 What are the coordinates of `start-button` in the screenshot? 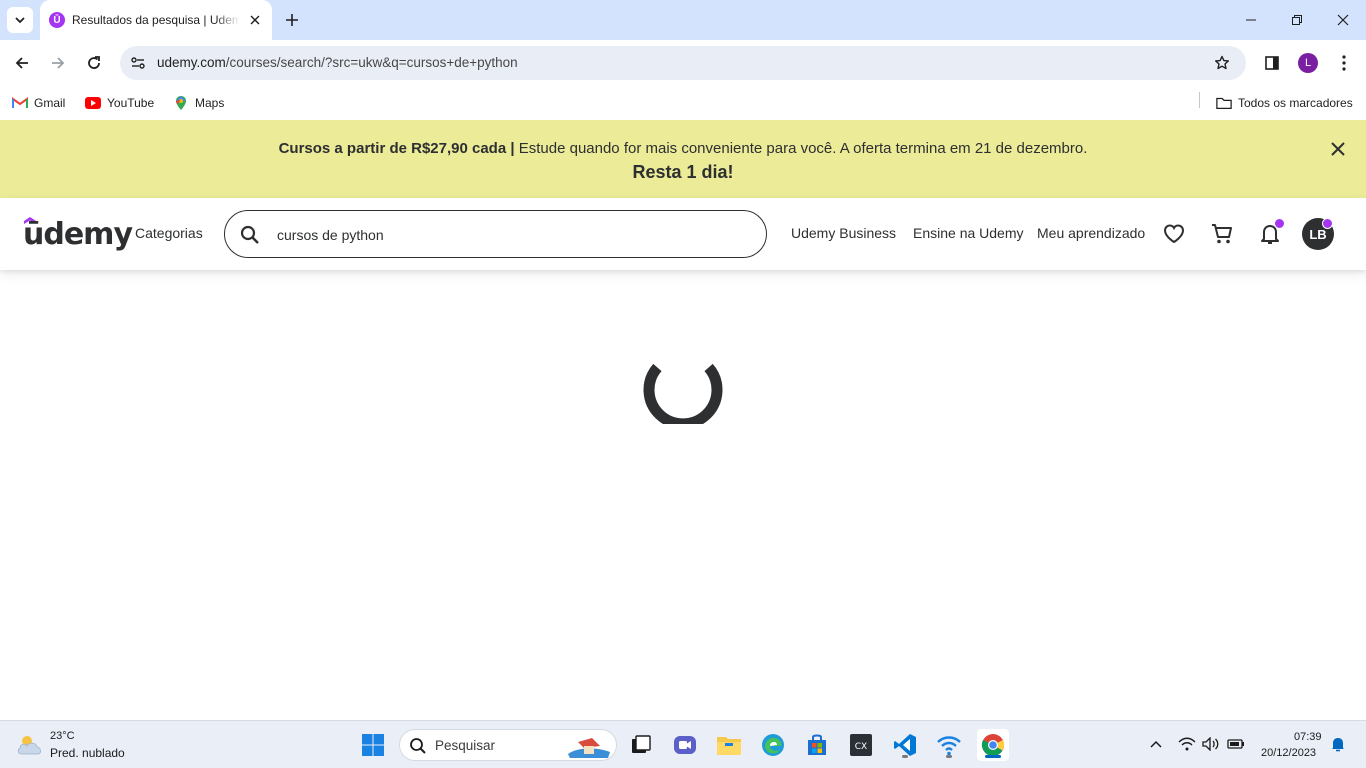 It's located at (373, 745).